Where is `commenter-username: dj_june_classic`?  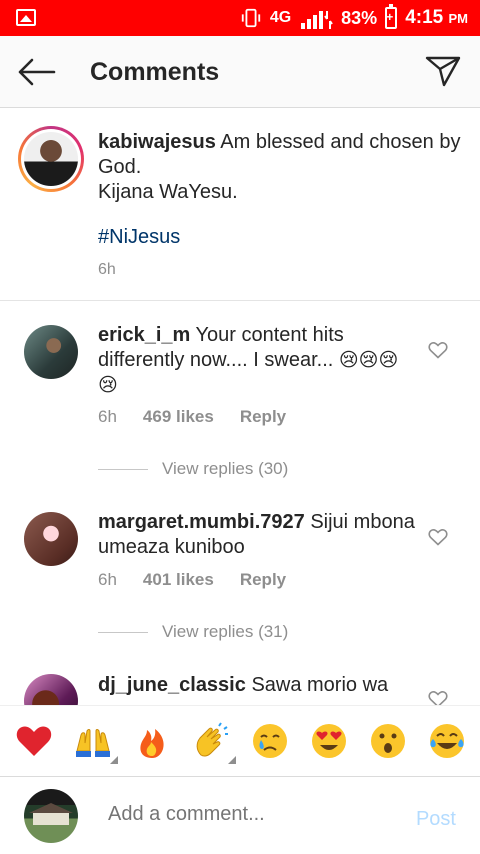
commenter-username: dj_june_classic is located at coordinates (172, 685).